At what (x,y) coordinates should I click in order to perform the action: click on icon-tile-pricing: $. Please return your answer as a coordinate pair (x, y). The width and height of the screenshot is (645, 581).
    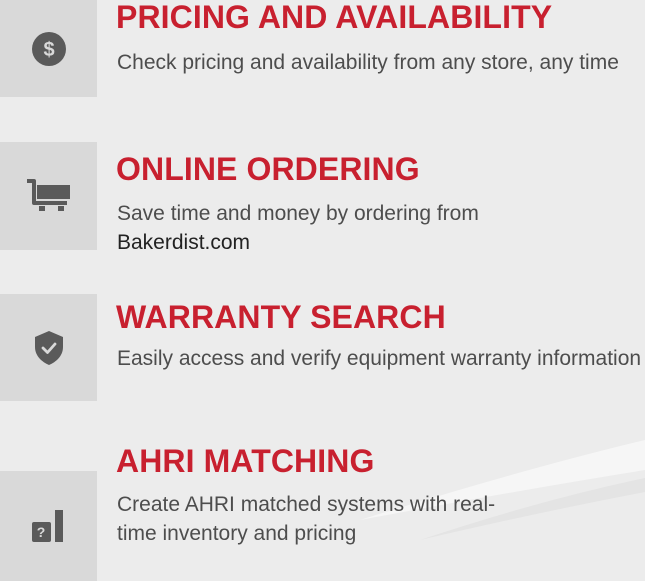
    Looking at the image, I should click on (48, 48).